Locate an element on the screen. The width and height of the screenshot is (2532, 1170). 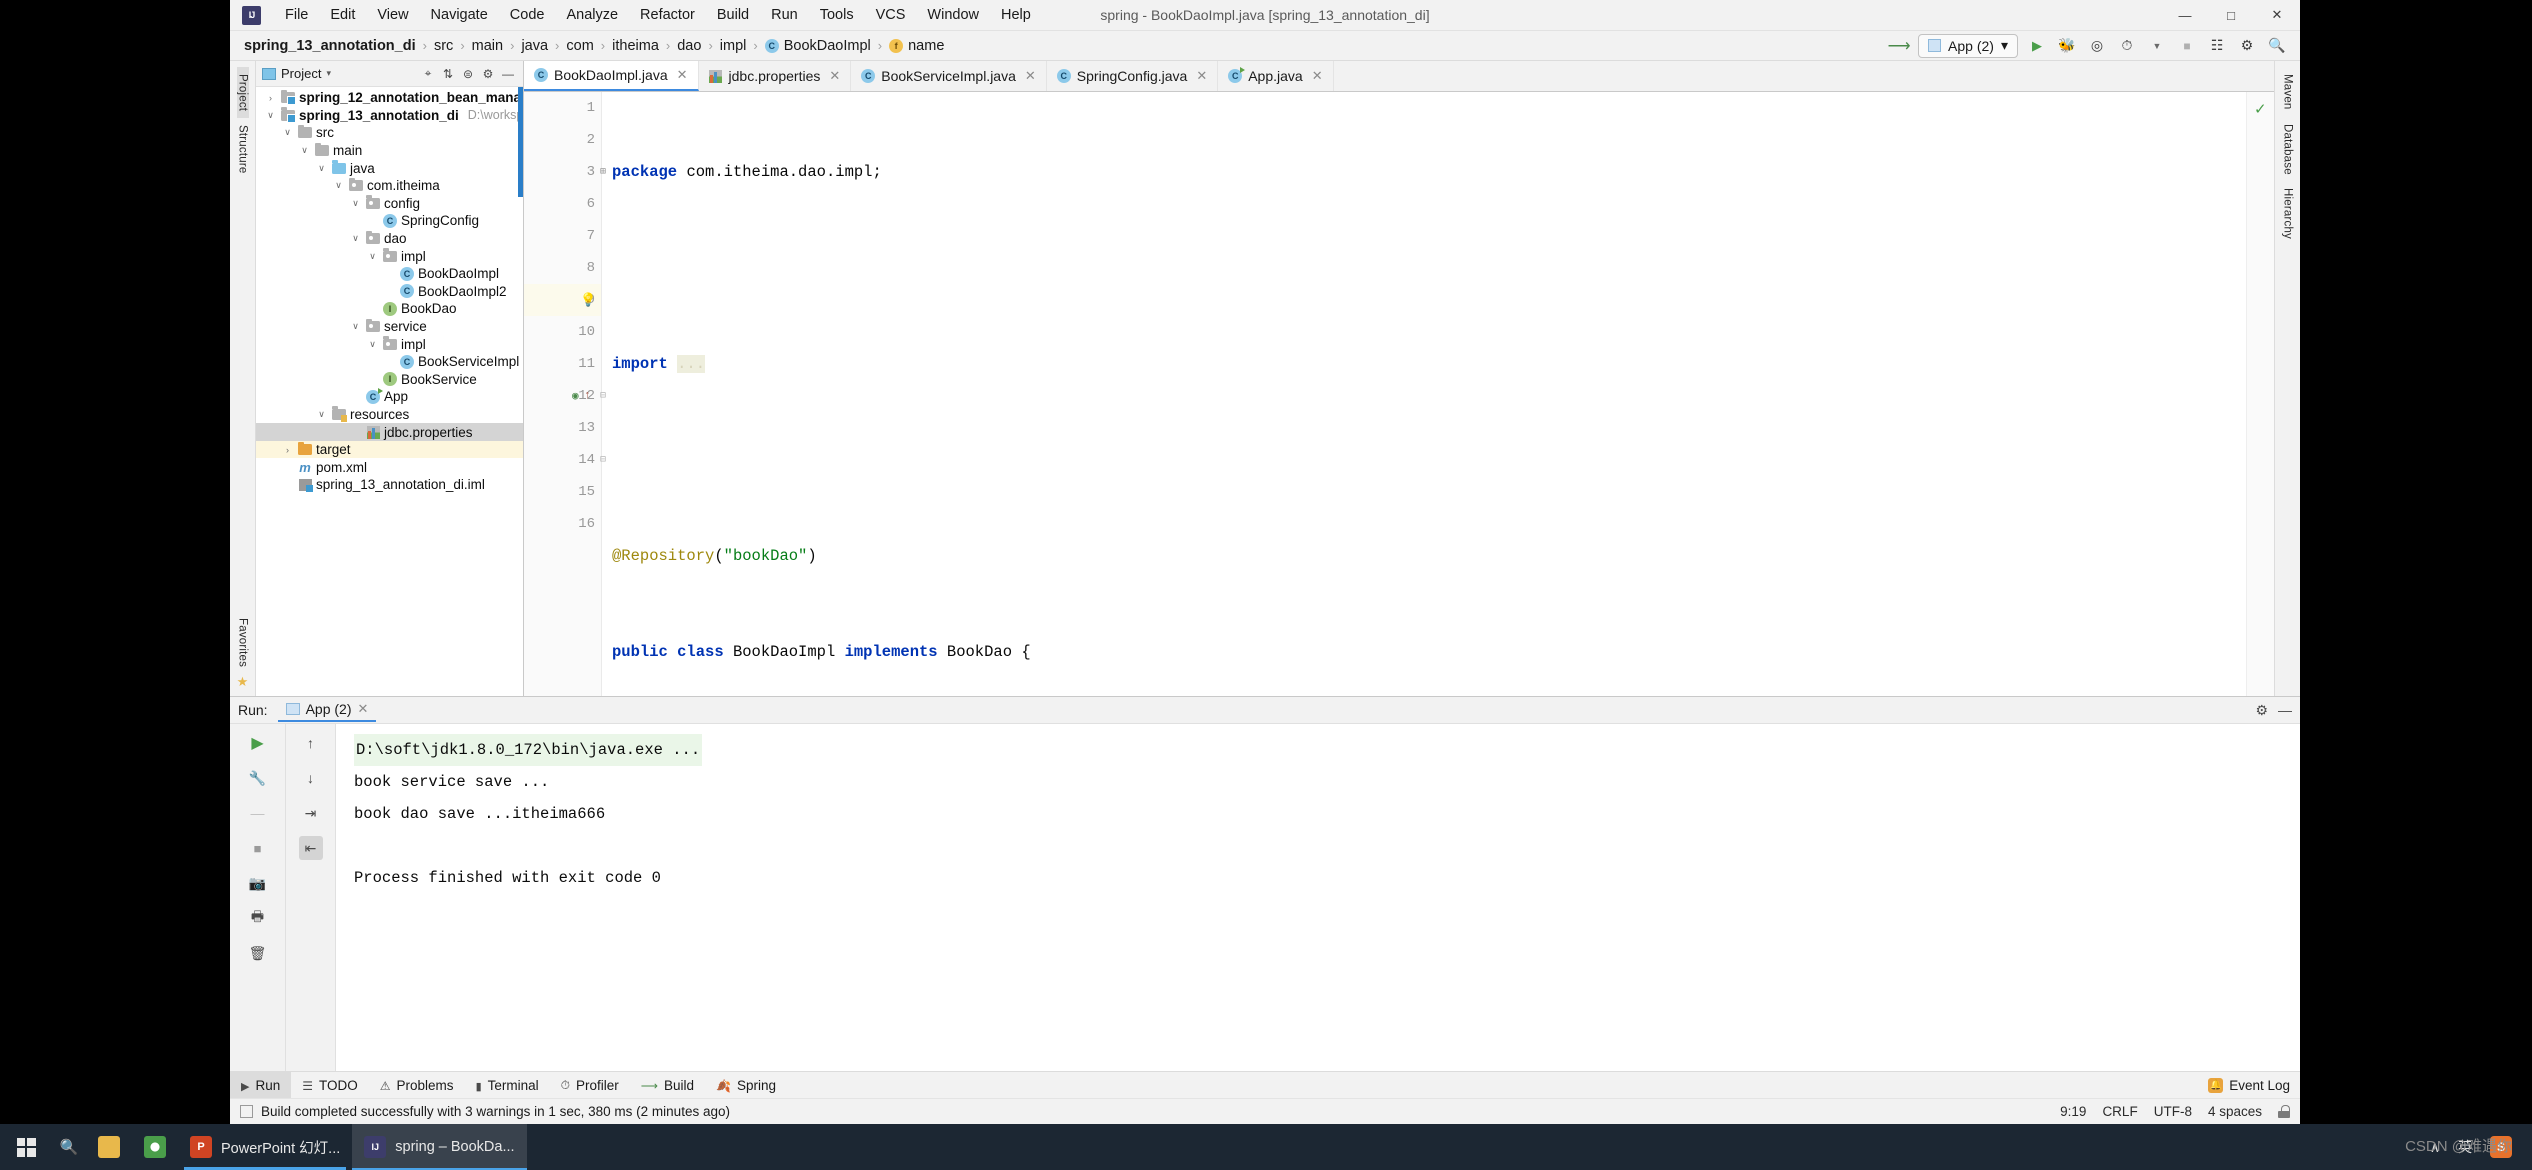
rail-item-hierarchy: Hierarchy is located at coordinates (2288, 213).